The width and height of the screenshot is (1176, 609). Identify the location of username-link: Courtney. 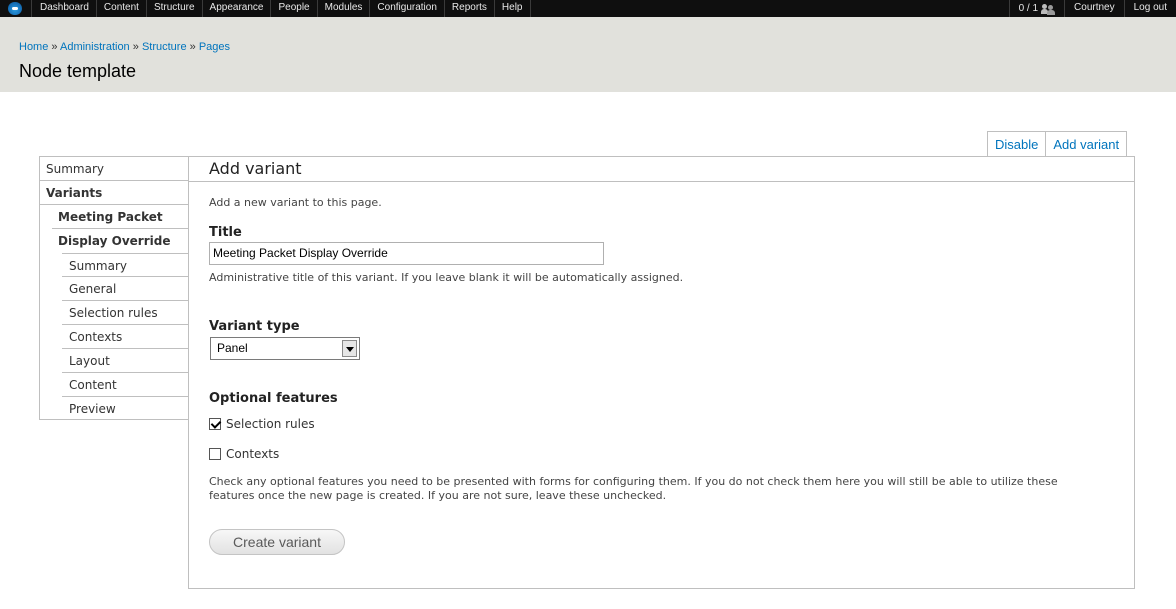
(1094, 8).